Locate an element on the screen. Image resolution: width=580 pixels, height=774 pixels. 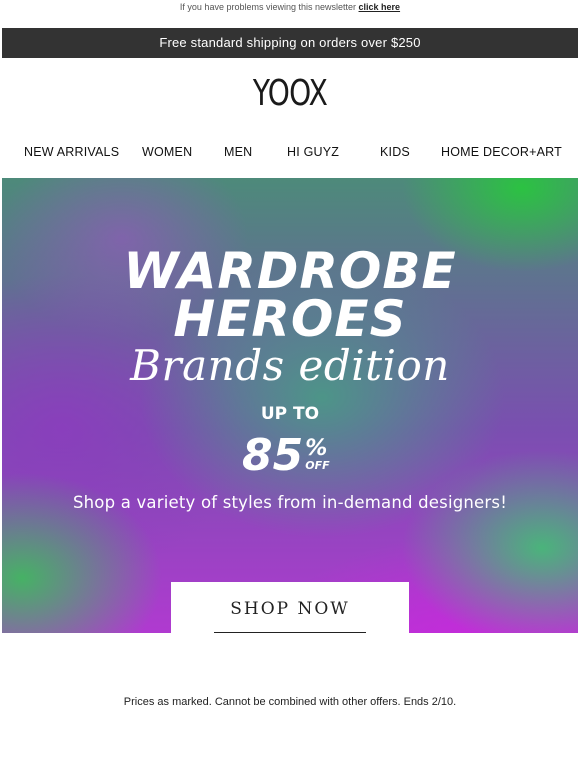
shop-now-underline is located at coordinates (290, 632).